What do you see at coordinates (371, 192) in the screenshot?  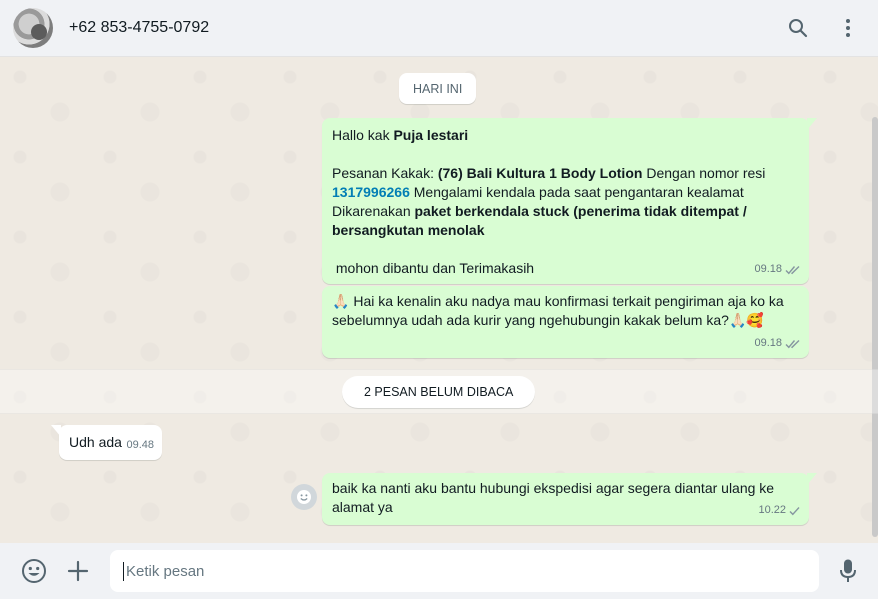 I see `tracking-number-link: 1317996266` at bounding box center [371, 192].